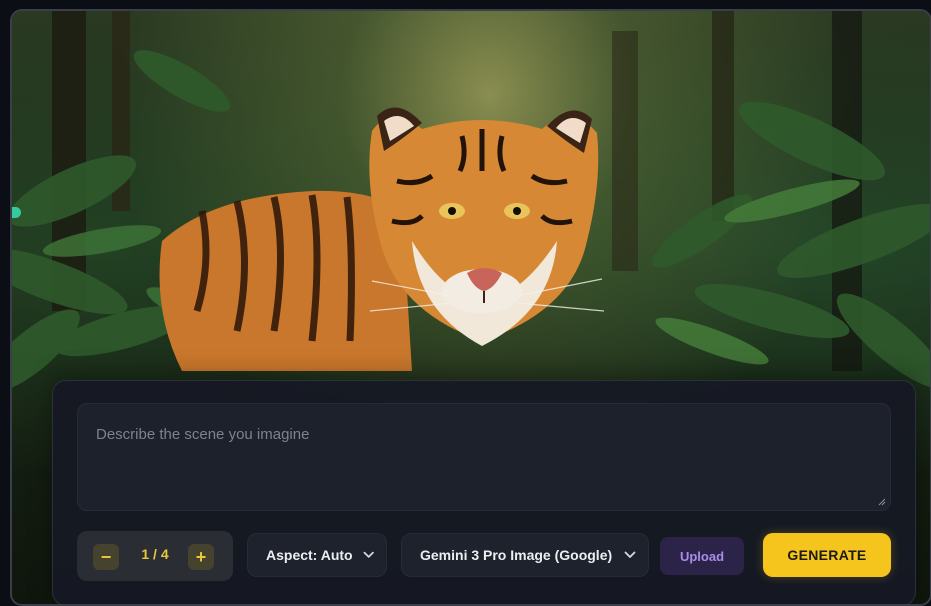  I want to click on generate-button: GENERATE, so click(827, 555).